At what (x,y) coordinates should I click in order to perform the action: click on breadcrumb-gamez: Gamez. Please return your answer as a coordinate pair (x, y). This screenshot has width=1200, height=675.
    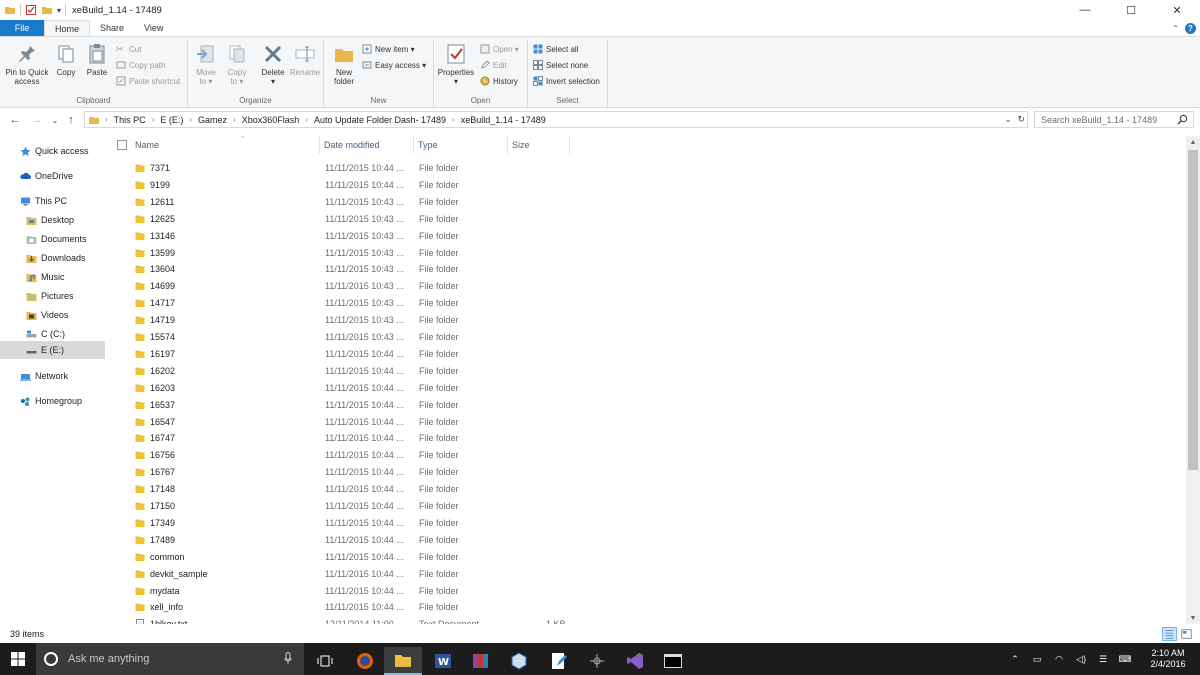
    Looking at the image, I should click on (212, 120).